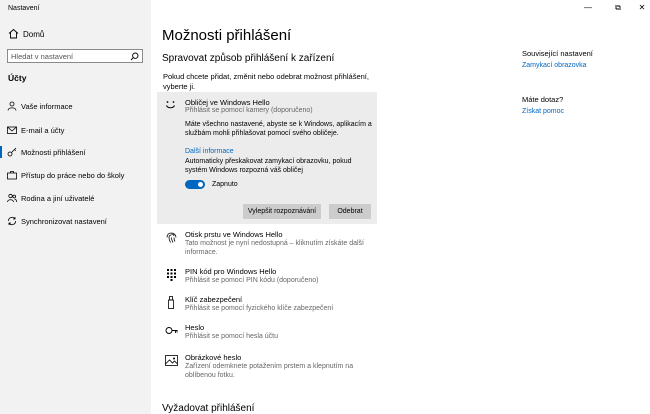  I want to click on maximize-button: ⧉, so click(618, 8).